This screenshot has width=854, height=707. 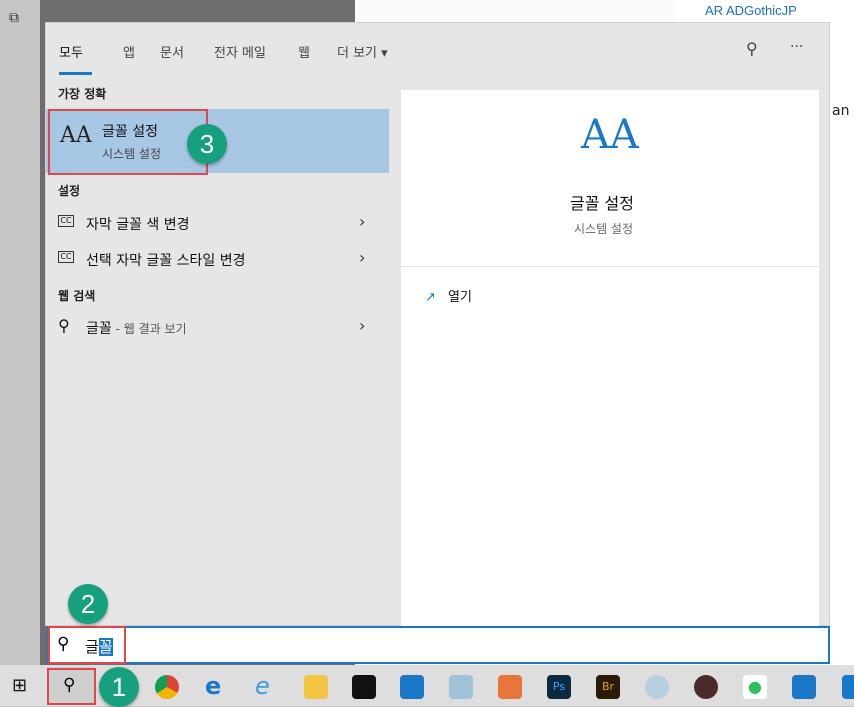 What do you see at coordinates (166, 261) in the screenshot?
I see `list-item-label: 선택 자막 글꼴 스타일 변경` at bounding box center [166, 261].